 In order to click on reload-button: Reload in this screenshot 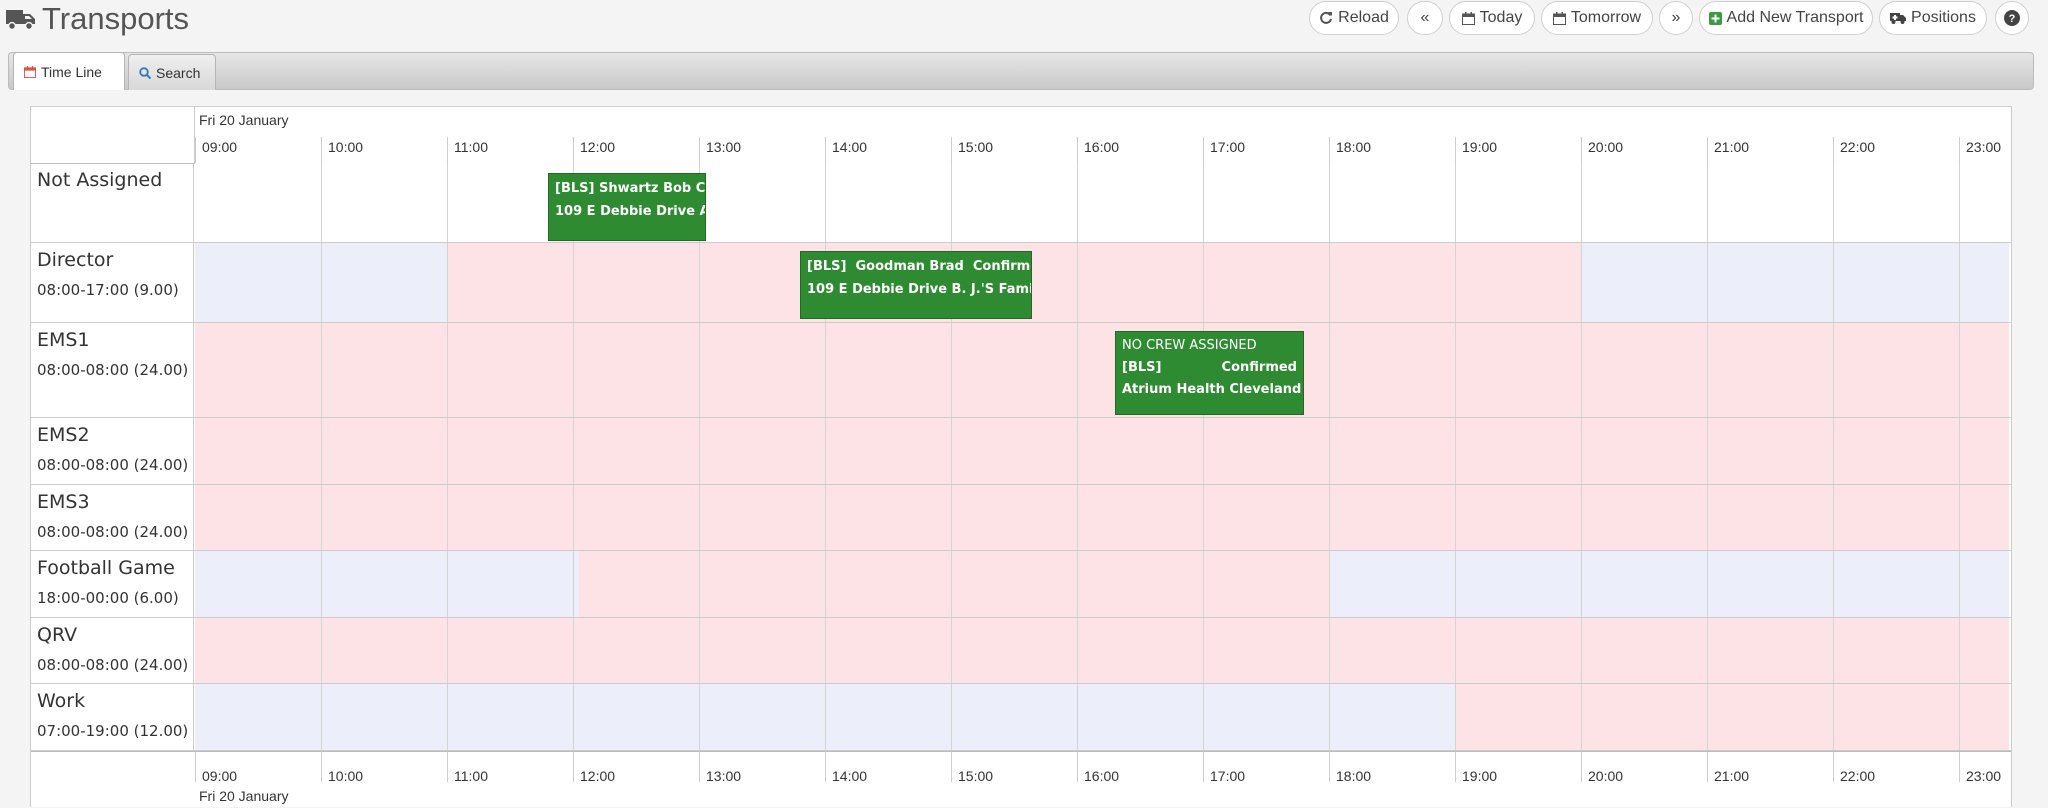, I will do `click(1354, 18)`.